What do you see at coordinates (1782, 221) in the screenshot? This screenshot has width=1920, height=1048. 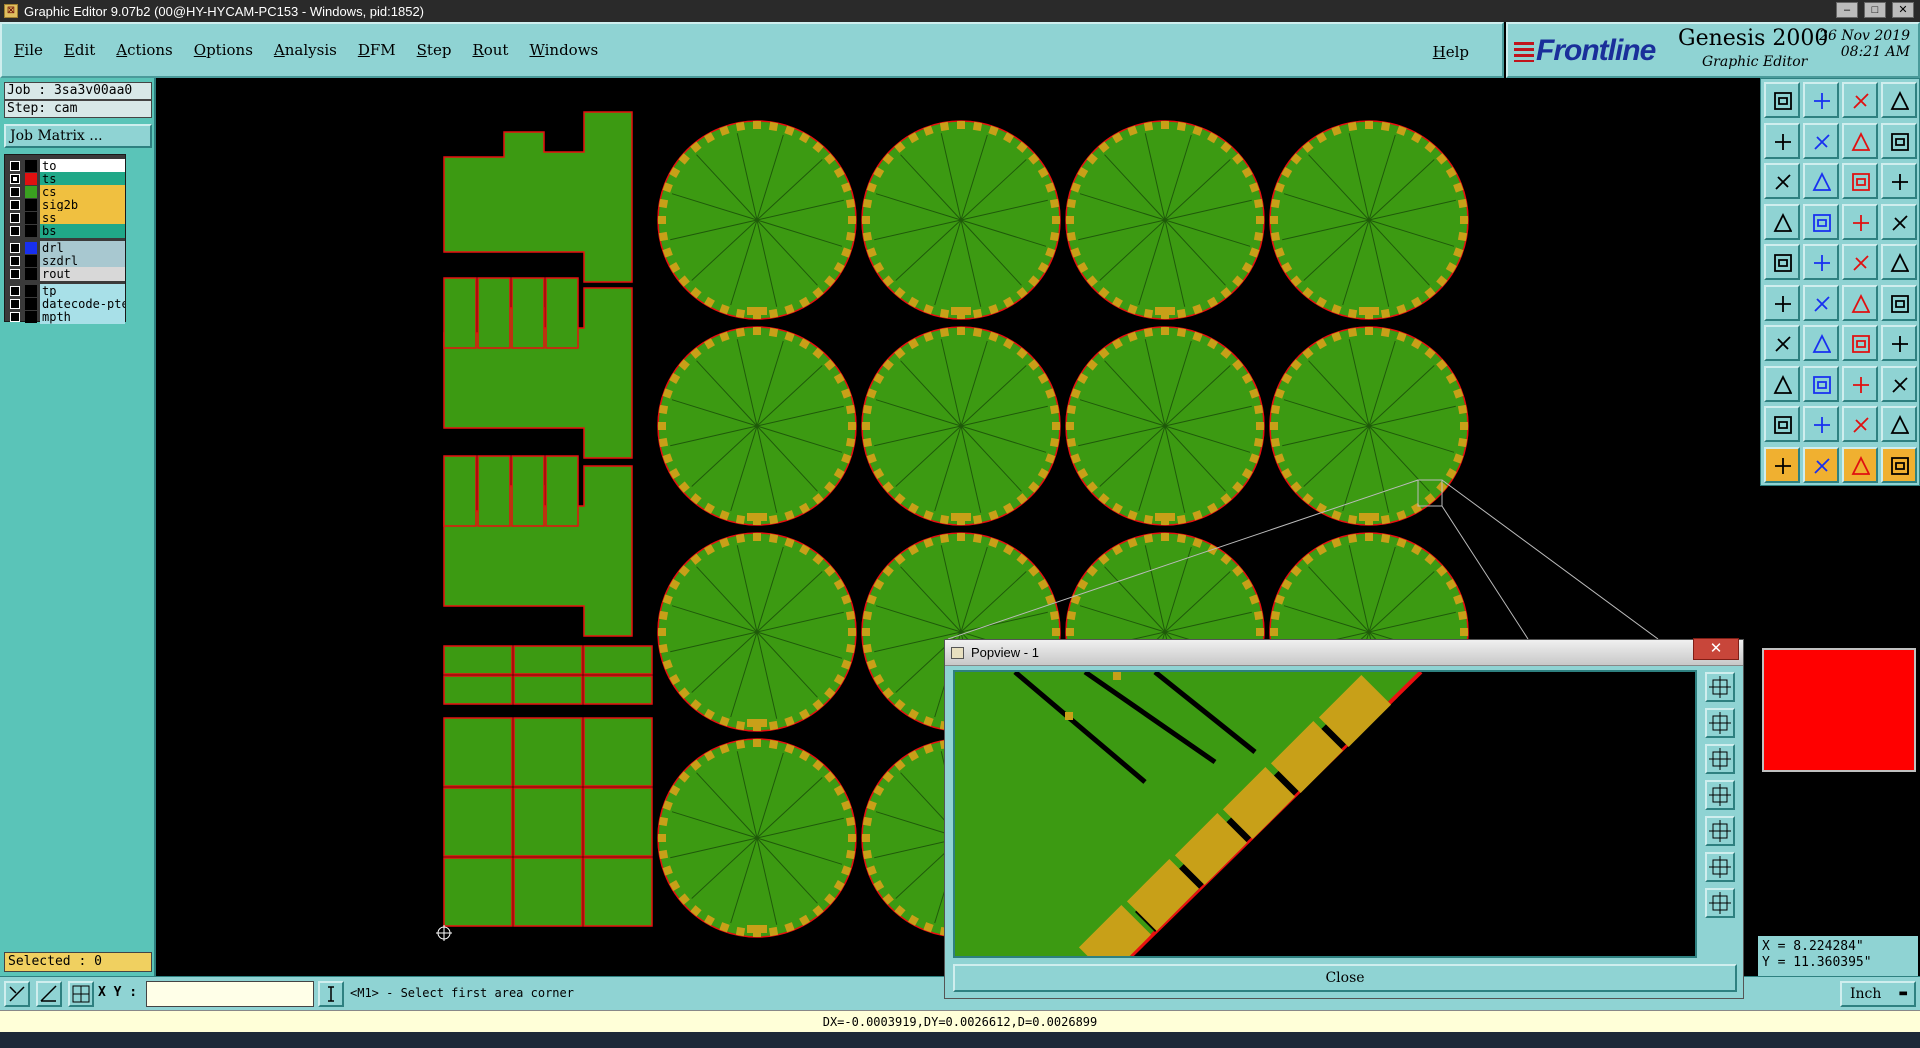 I see `clip-tool-button` at bounding box center [1782, 221].